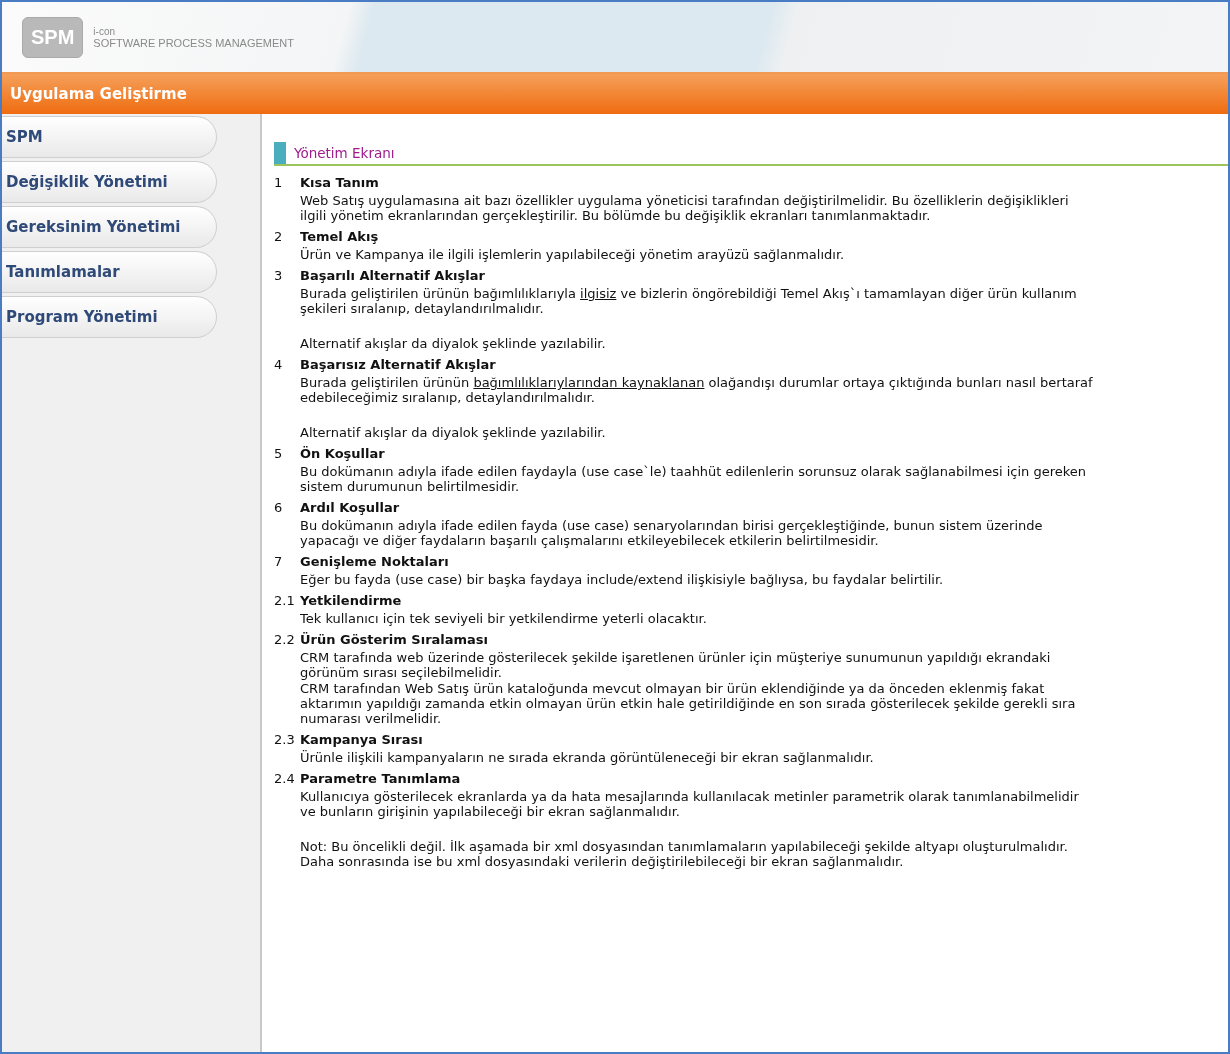 This screenshot has height=1054, width=1230. I want to click on section-number: 2.3, so click(285, 739).